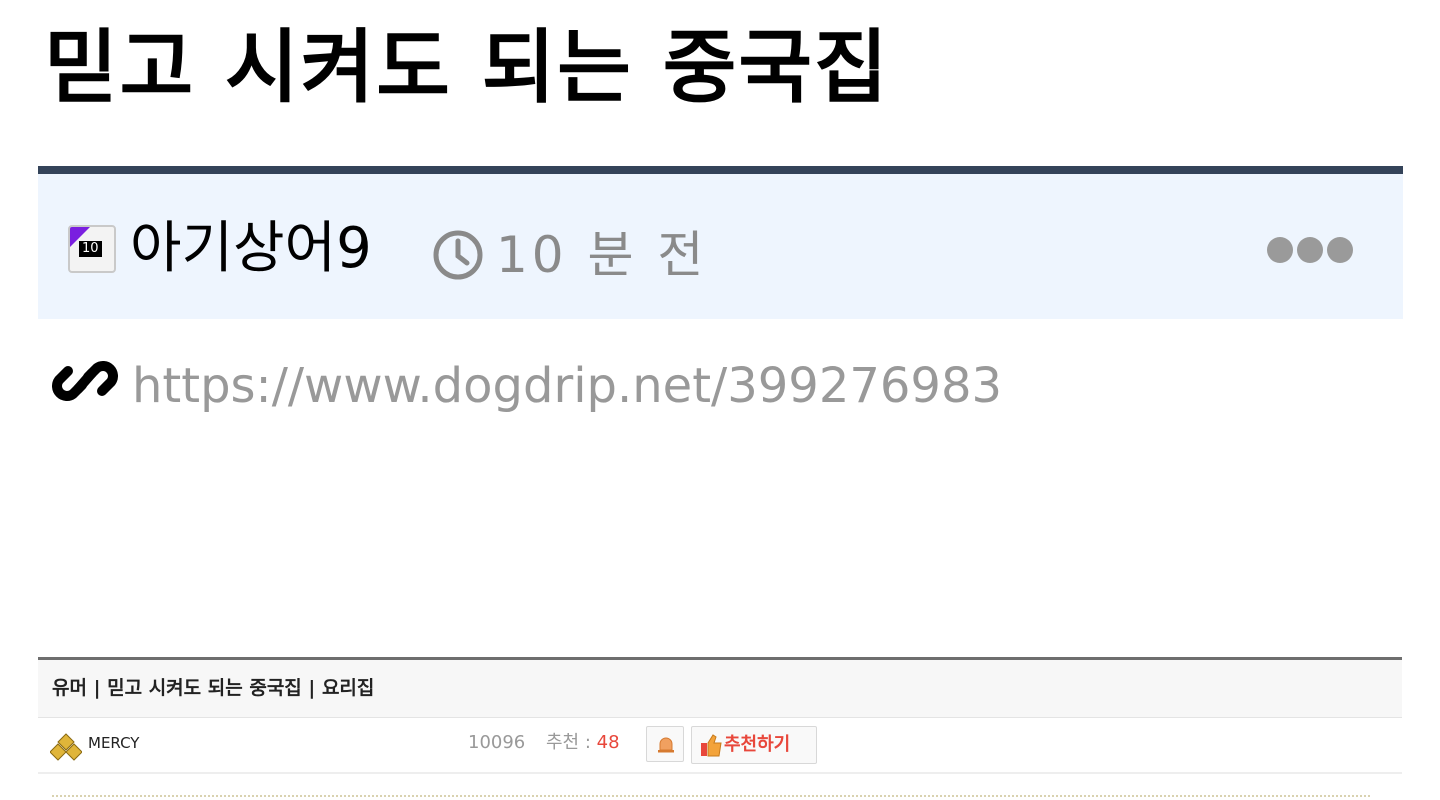  What do you see at coordinates (711, 797) in the screenshot?
I see `embed-body-border` at bounding box center [711, 797].